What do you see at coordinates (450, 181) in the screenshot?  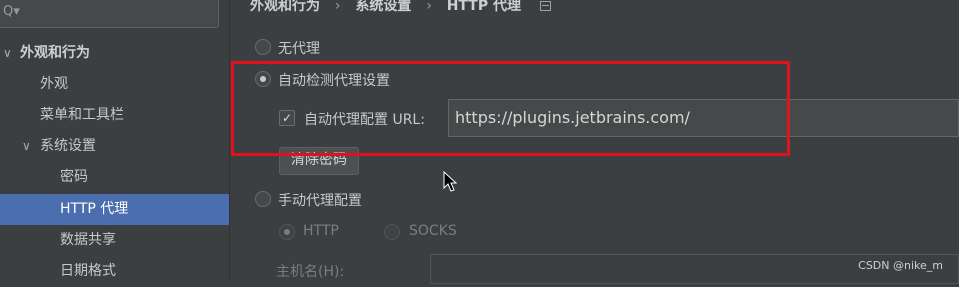 I see `mouse-cursor-icon` at bounding box center [450, 181].